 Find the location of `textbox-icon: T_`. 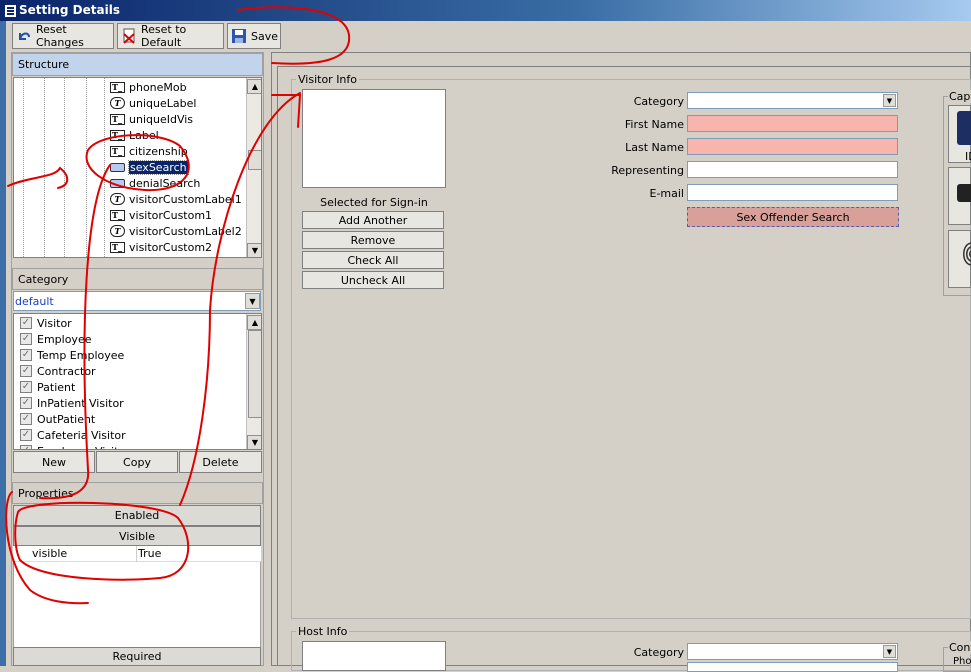

textbox-icon: T_ is located at coordinates (117, 151).